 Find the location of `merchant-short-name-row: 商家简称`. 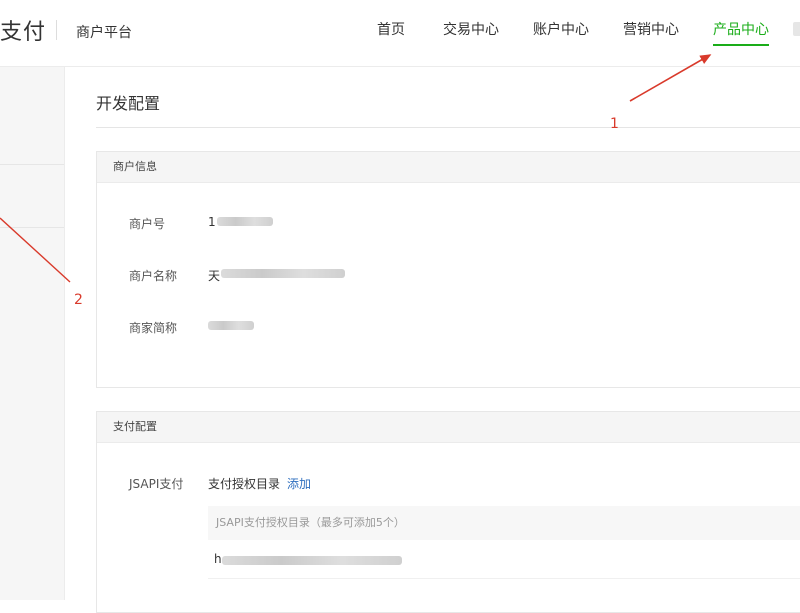

merchant-short-name-row: 商家简称 is located at coordinates (448, 329).